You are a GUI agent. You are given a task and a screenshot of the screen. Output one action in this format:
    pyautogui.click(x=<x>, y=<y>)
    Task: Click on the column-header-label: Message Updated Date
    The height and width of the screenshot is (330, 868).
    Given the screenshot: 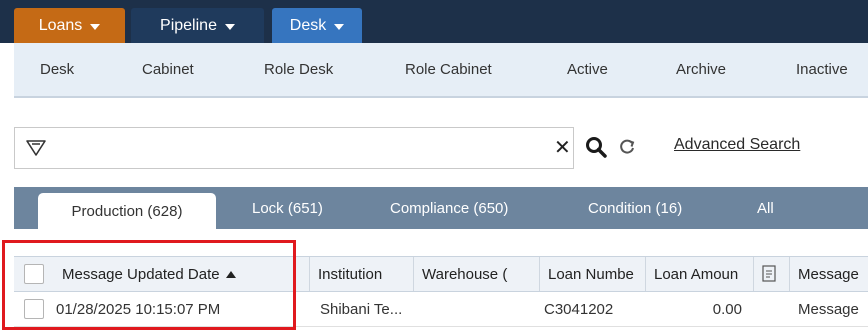 What is the action you would take?
    pyautogui.click(x=141, y=274)
    